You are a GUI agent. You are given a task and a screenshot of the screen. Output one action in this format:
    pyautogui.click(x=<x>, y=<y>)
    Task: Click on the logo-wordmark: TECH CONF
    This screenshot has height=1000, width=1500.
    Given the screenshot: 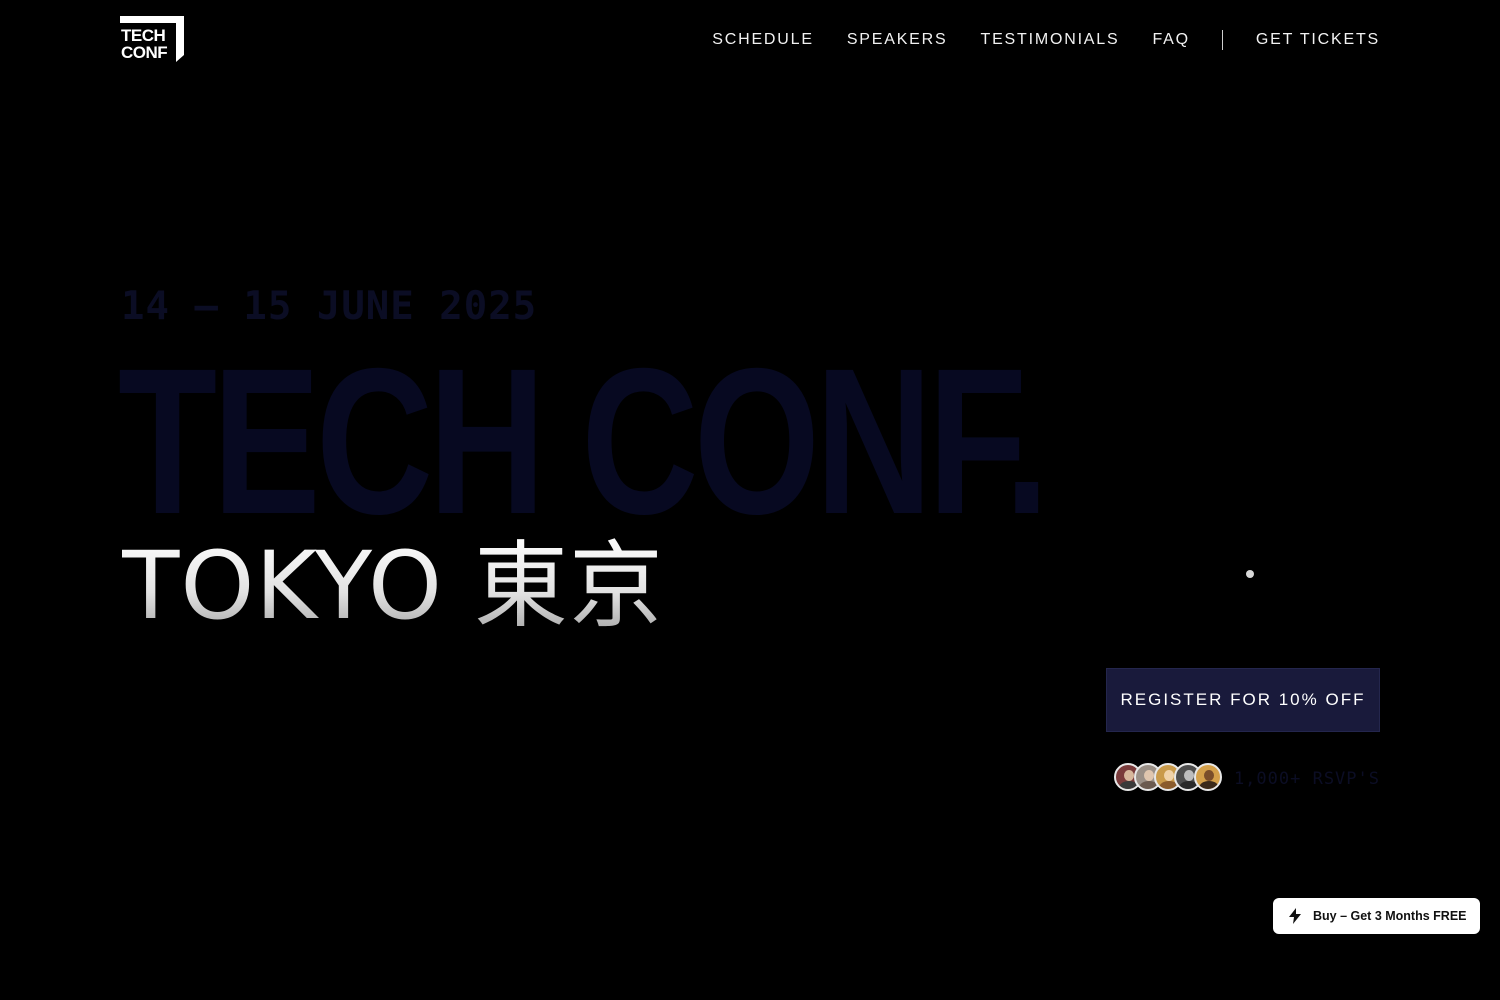 What is the action you would take?
    pyautogui.click(x=144, y=44)
    